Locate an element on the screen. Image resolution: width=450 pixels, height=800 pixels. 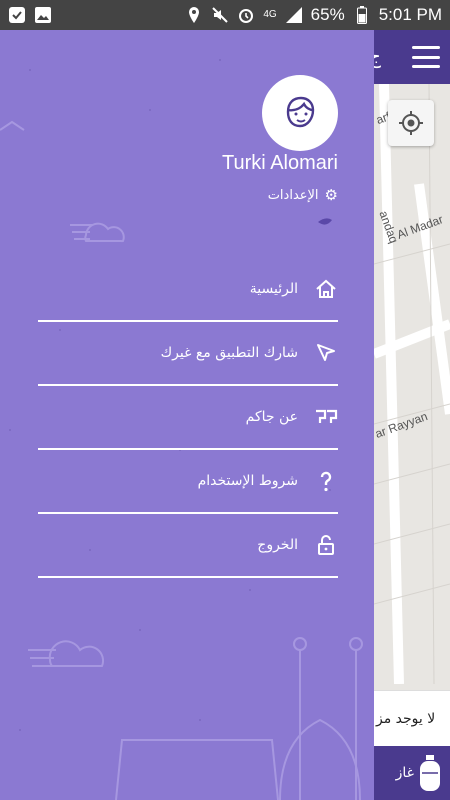
menu-item-terms: شروط الإستخدام is located at coordinates (188, 482).